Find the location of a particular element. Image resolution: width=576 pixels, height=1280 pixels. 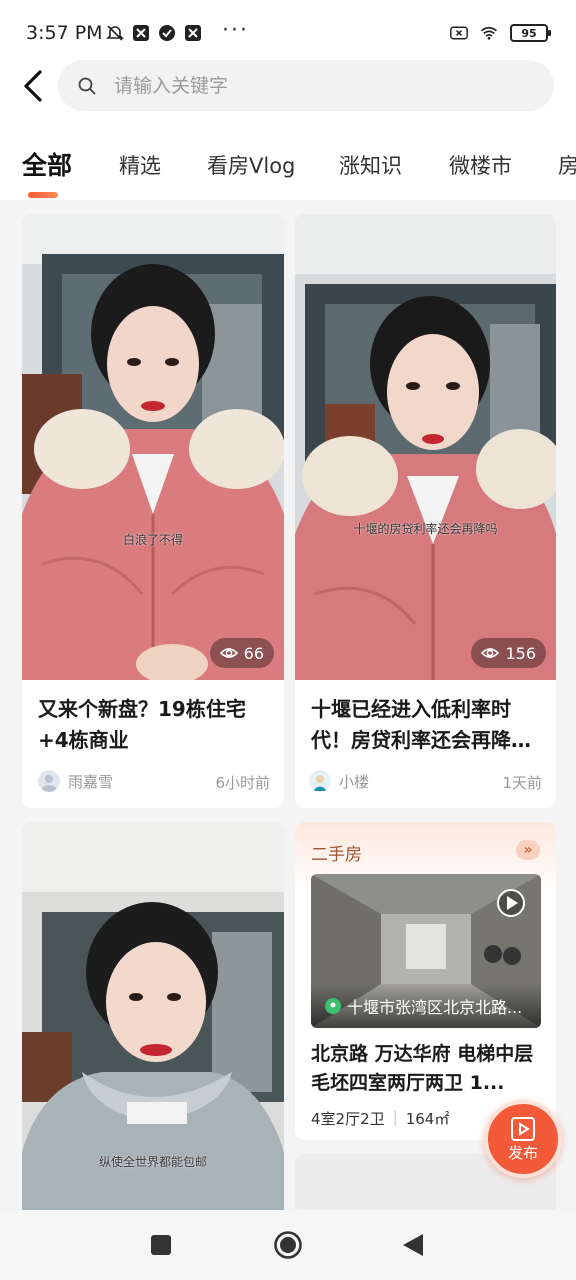

author-name: 小楼 is located at coordinates (354, 781).